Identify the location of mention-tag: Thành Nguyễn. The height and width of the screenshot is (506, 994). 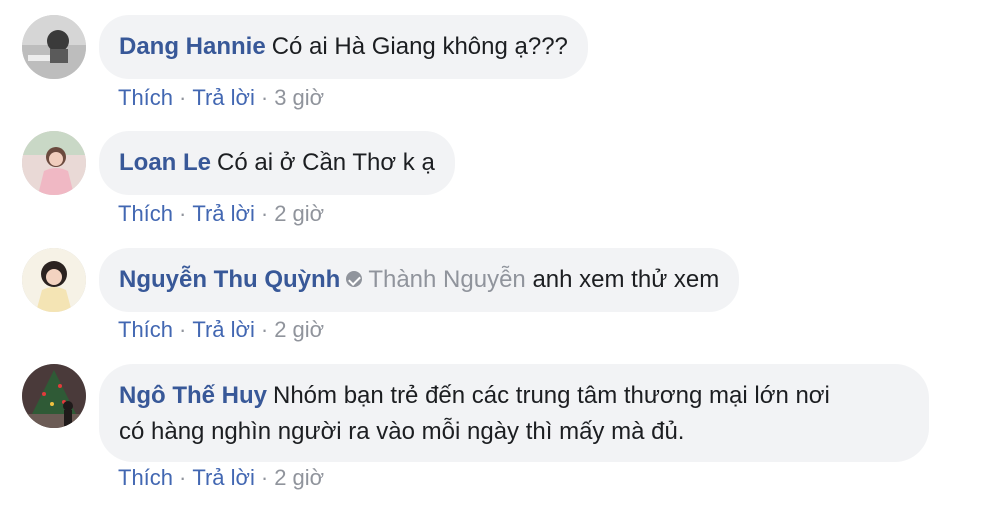
(446, 279).